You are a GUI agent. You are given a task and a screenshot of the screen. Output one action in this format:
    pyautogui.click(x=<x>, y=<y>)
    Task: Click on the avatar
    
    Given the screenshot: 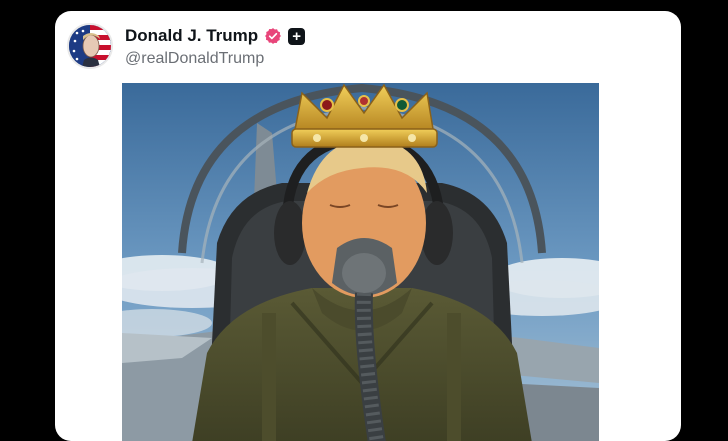 What is the action you would take?
    pyautogui.click(x=90, y=46)
    